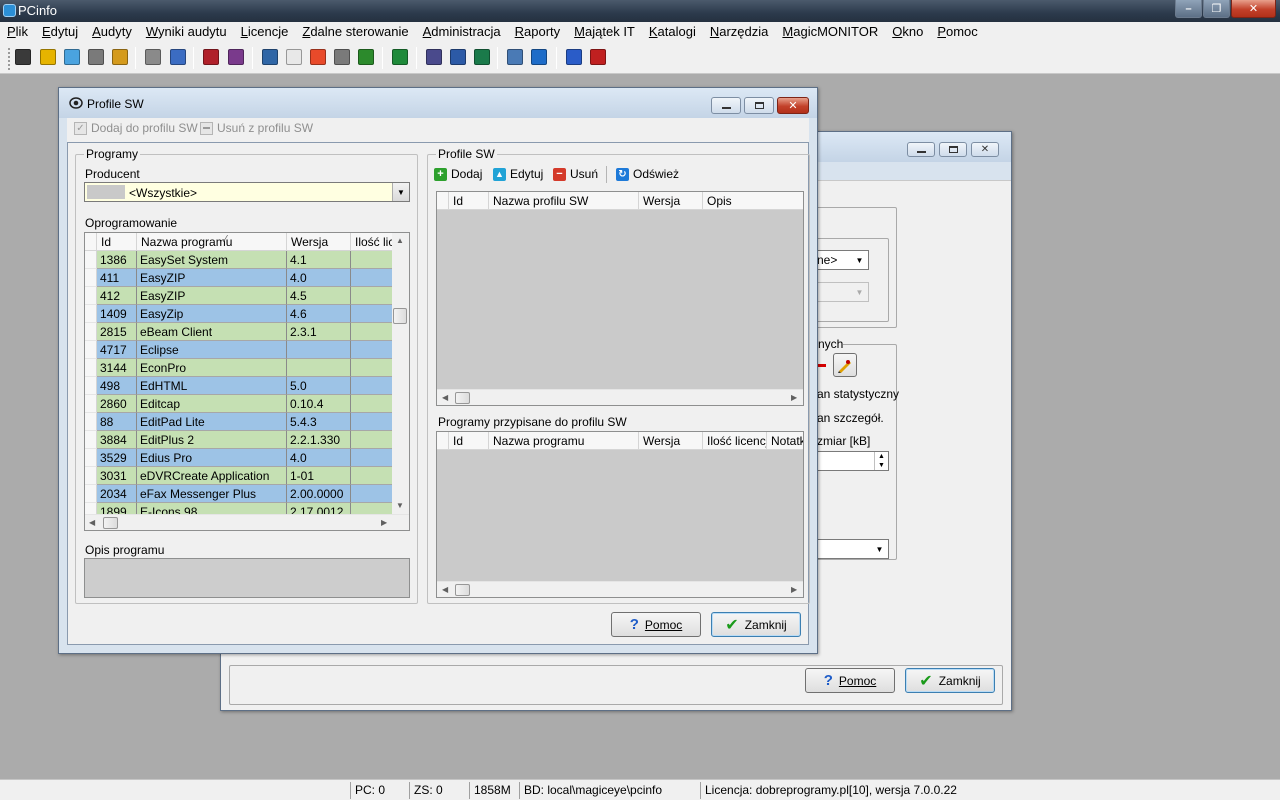  What do you see at coordinates (136, 128) in the screenshot?
I see `add-to-profile-button: ✓ Dodaj do profilu SW` at bounding box center [136, 128].